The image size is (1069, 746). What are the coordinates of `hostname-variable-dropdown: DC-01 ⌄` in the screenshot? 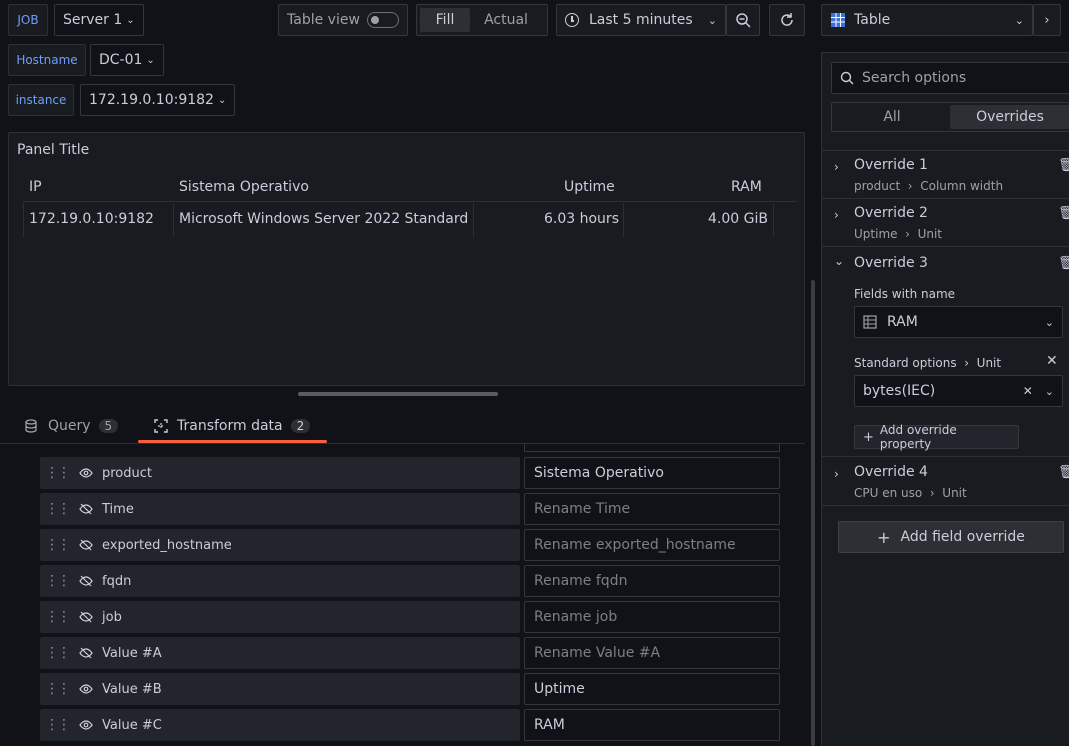 It's located at (127, 60).